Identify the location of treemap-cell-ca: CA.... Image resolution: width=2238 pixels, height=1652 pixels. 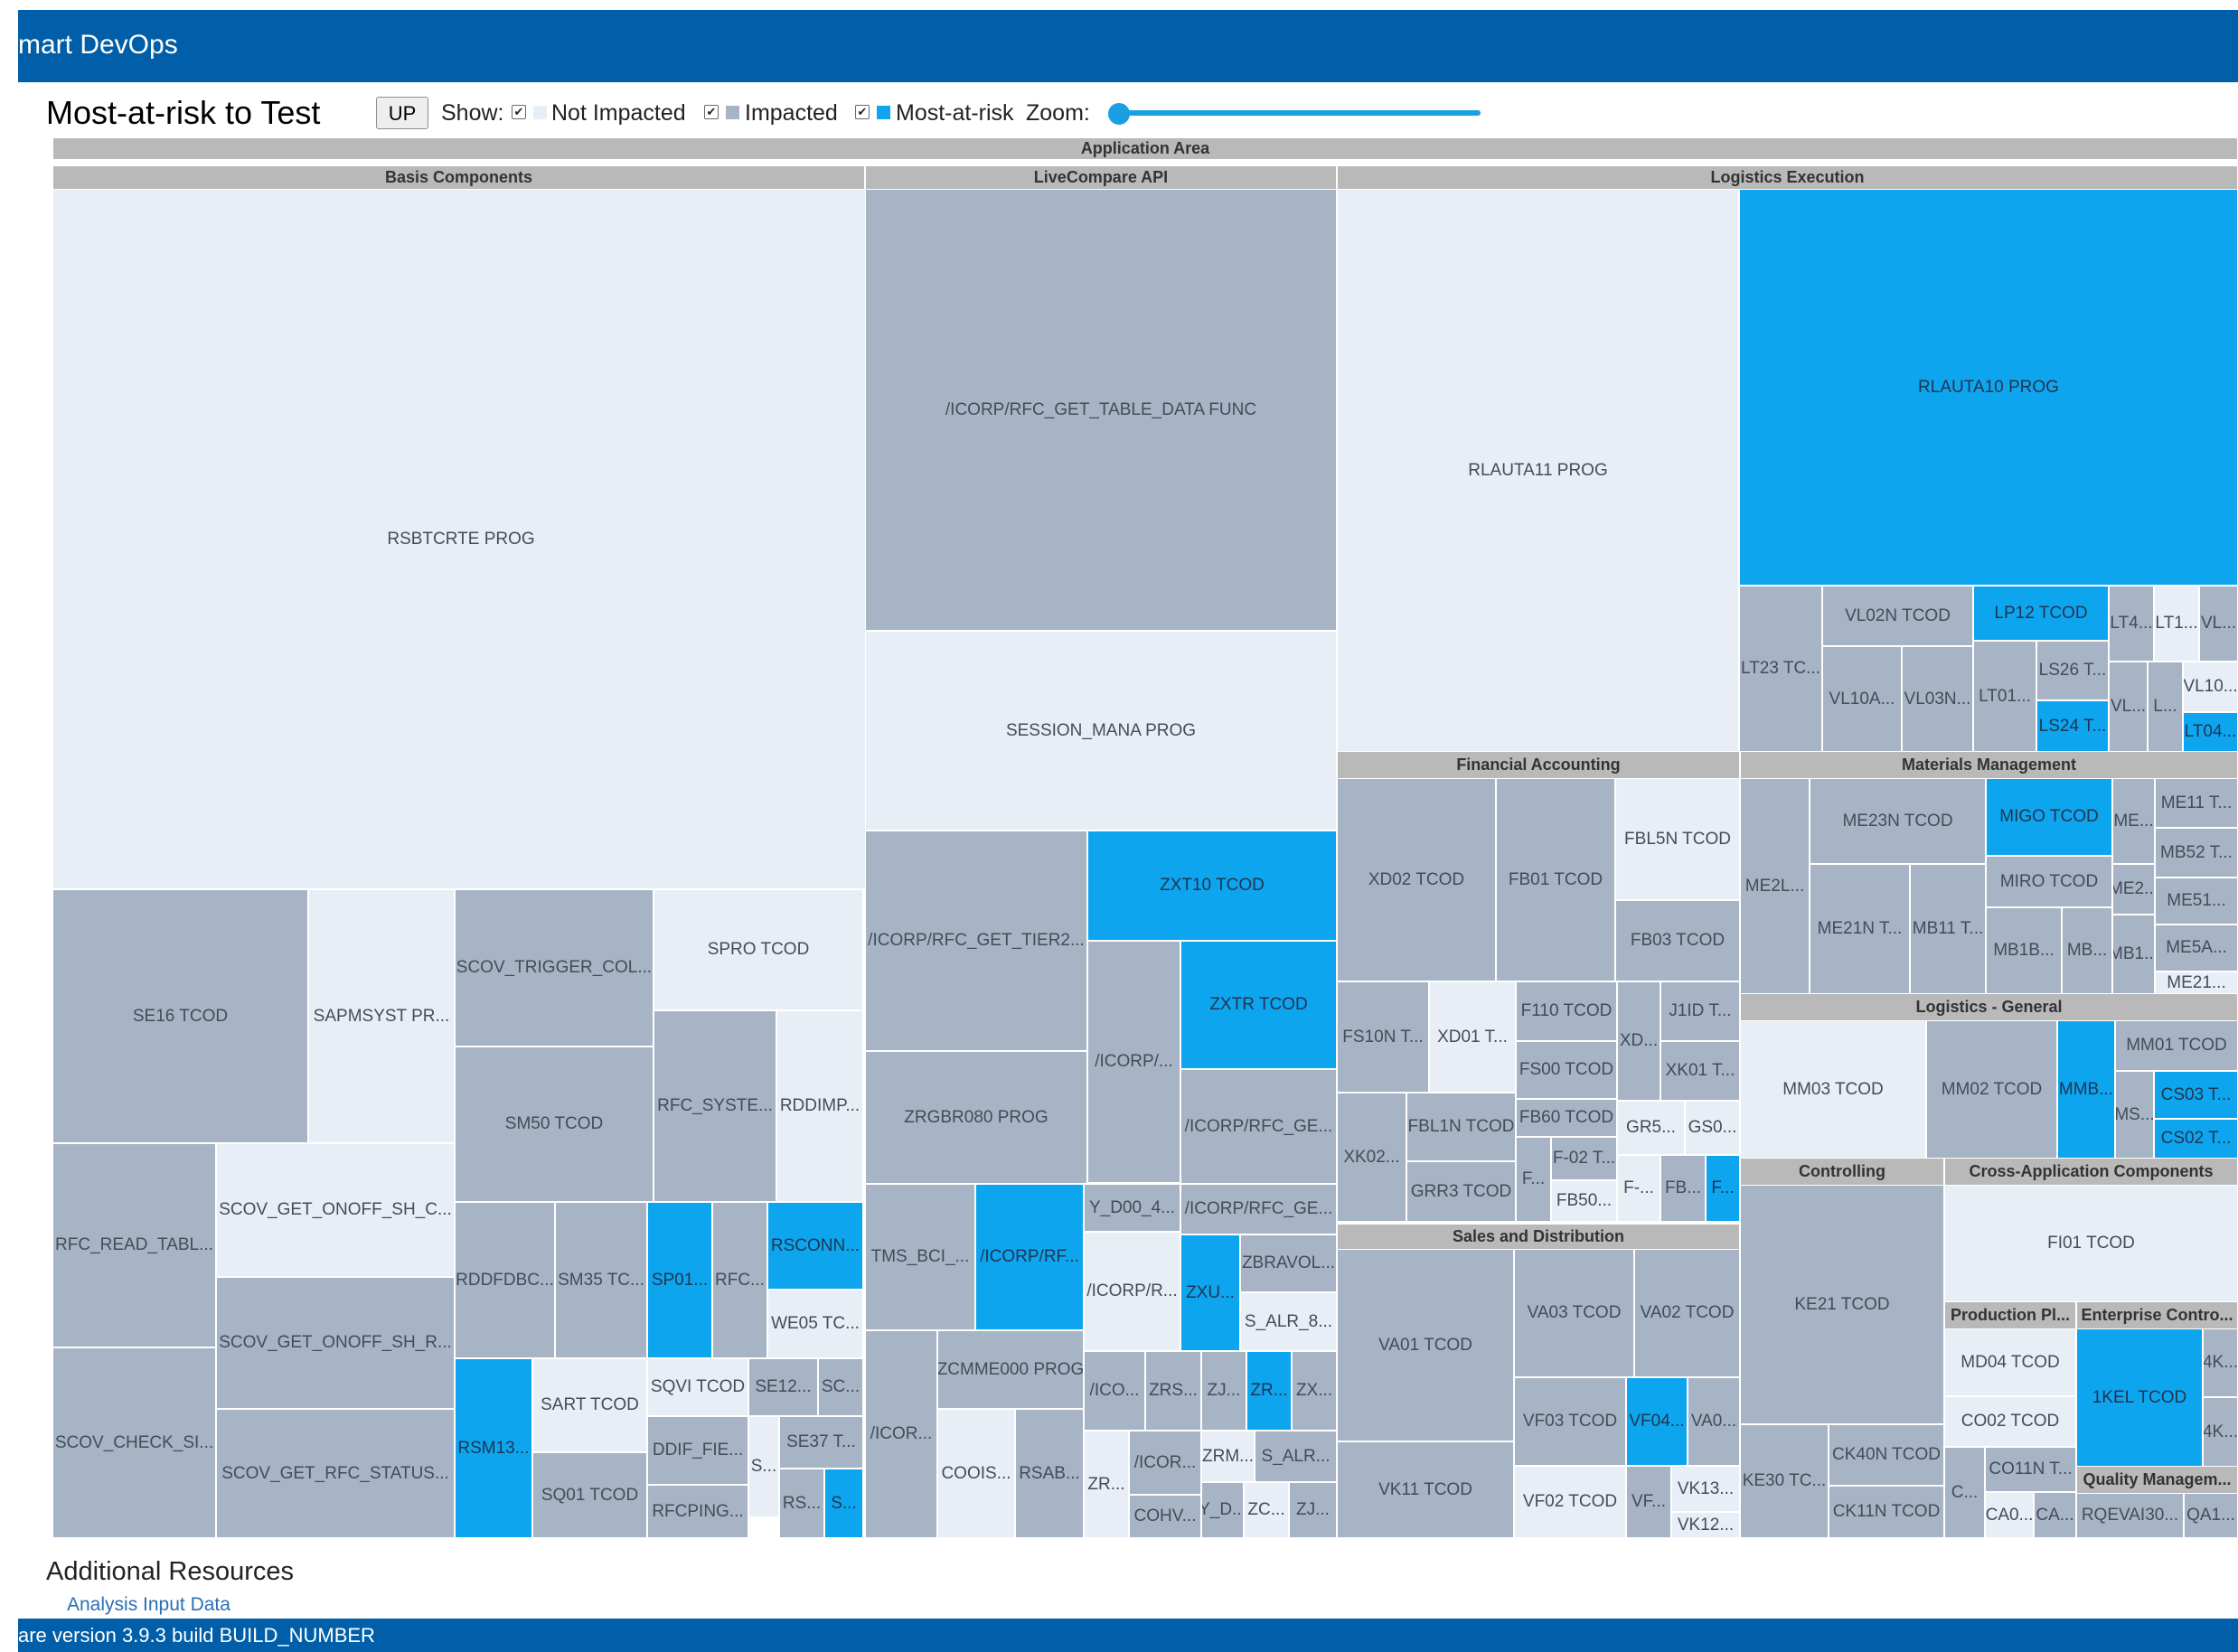
(2055, 1515).